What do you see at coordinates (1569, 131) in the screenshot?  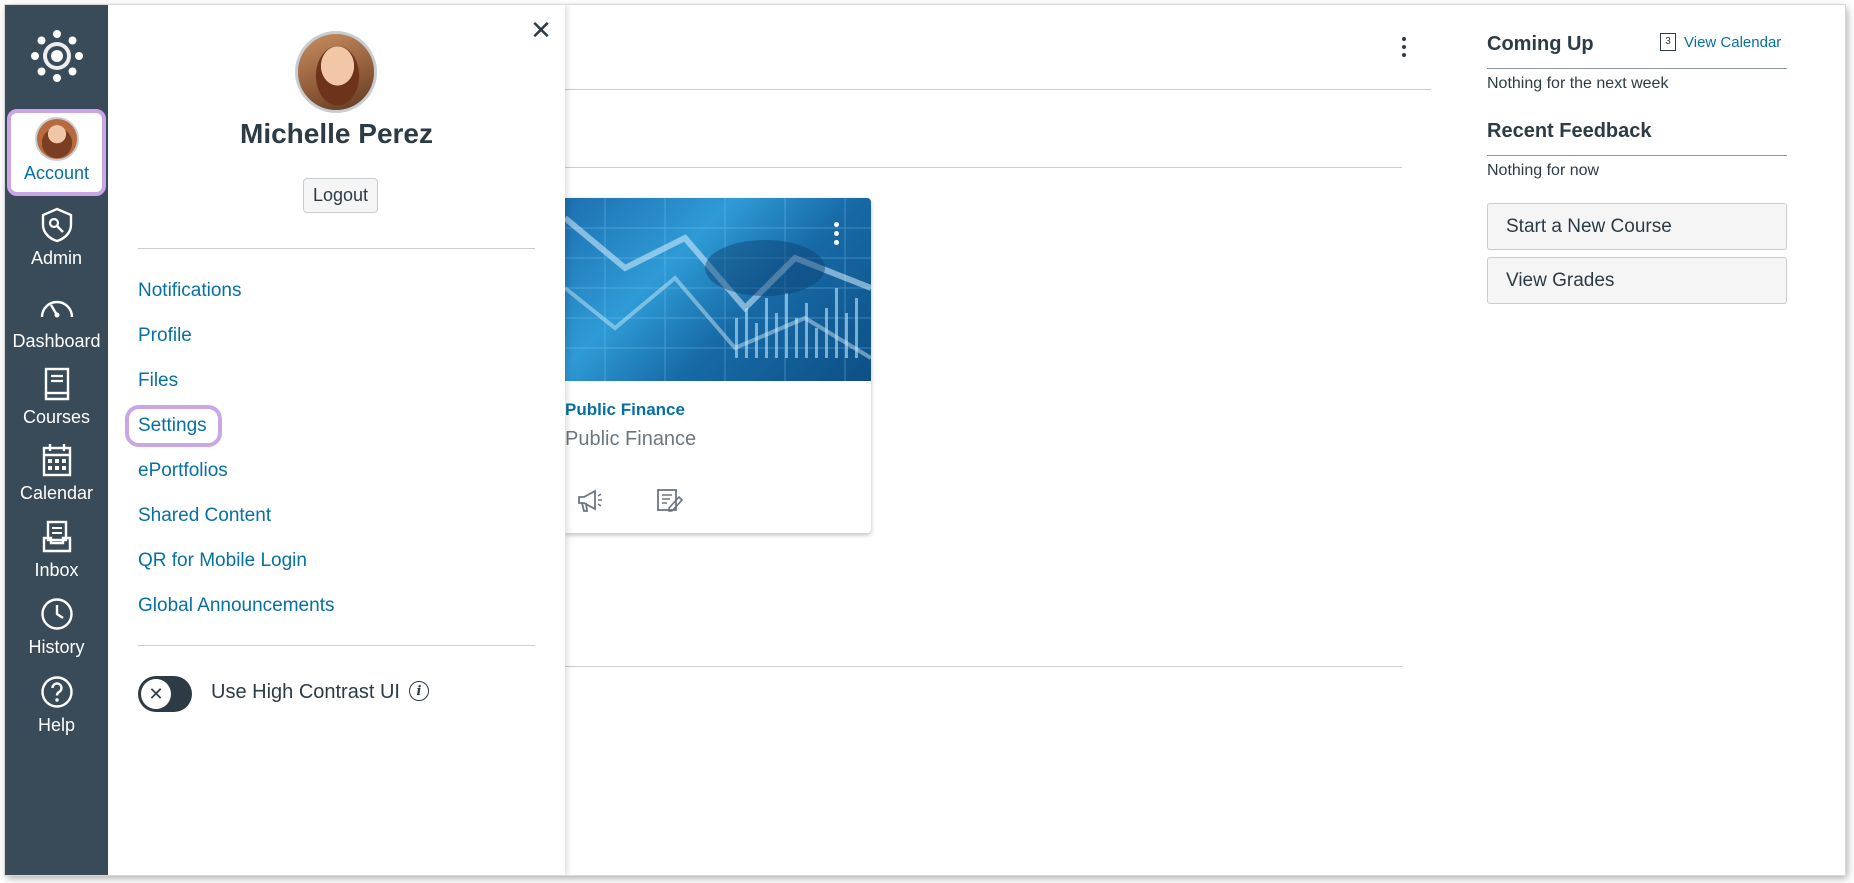 I see `recent-feedback-heading: Recent Feedback` at bounding box center [1569, 131].